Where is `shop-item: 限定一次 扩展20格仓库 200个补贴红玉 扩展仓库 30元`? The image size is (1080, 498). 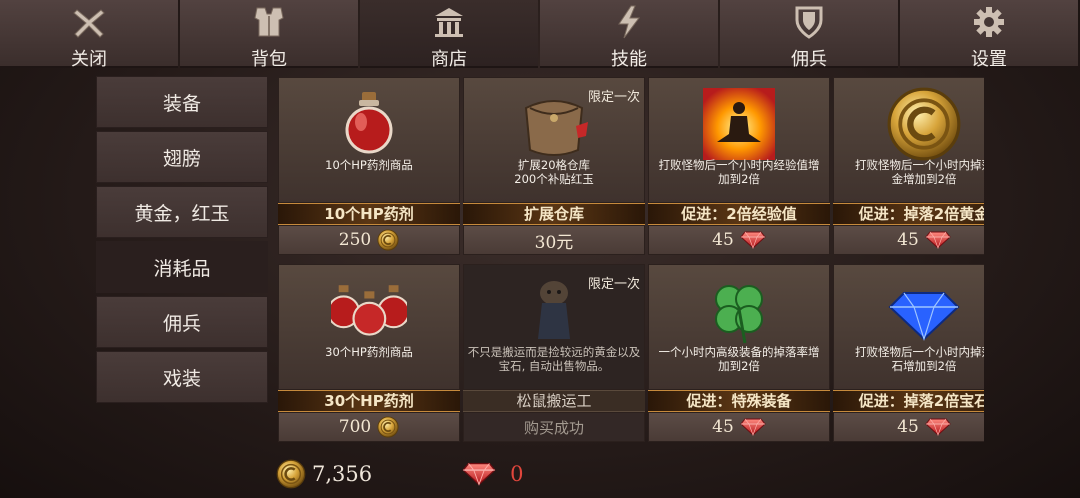 shop-item: 限定一次 扩展20格仓库 200个补贴红玉 扩展仓库 30元 is located at coordinates (554, 168).